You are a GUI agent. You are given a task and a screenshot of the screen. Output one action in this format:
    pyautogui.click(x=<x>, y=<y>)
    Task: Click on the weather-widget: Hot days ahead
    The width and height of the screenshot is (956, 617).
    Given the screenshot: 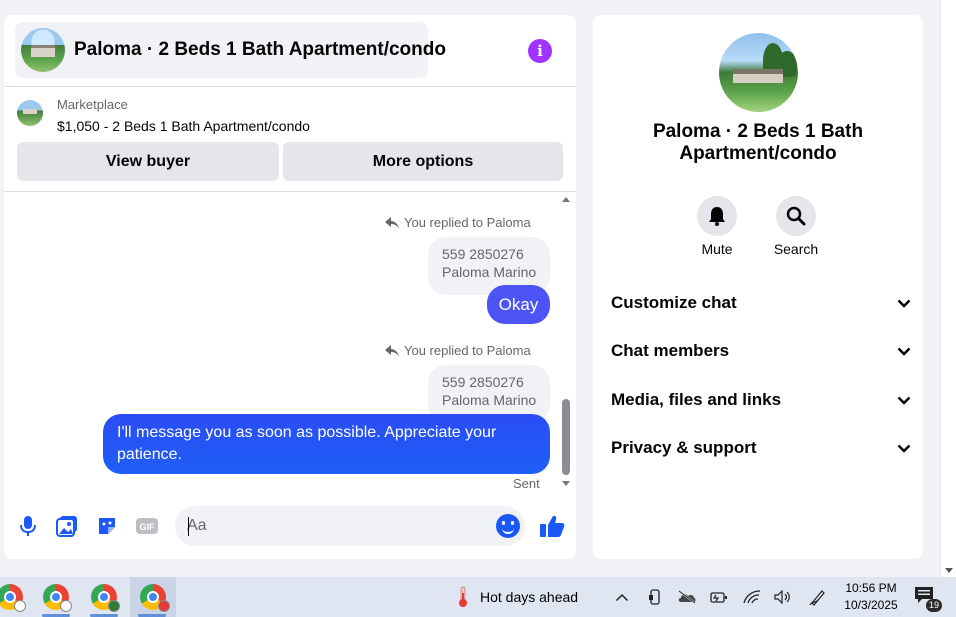 What is the action you would take?
    pyautogui.click(x=518, y=597)
    